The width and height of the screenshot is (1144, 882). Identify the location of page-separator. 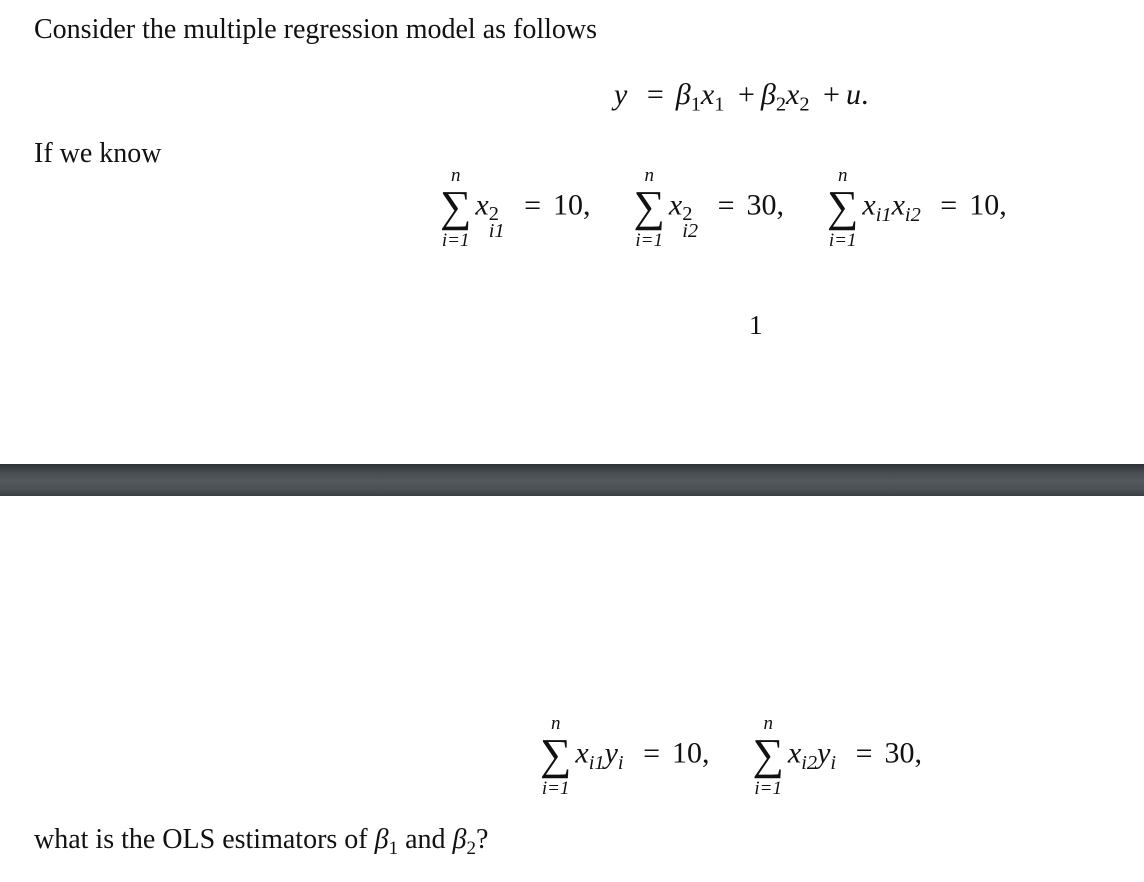
(572, 480).